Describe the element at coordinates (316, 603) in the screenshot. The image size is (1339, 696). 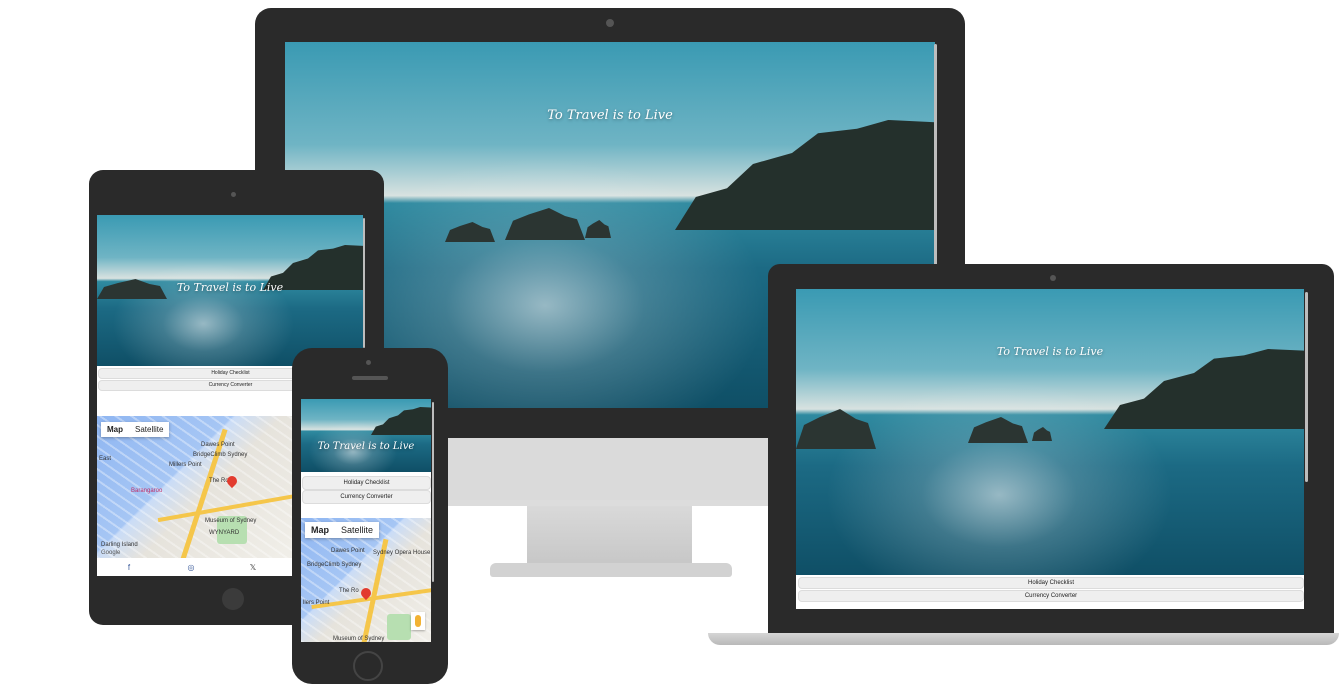
I see `map-label: llers Point` at that location.